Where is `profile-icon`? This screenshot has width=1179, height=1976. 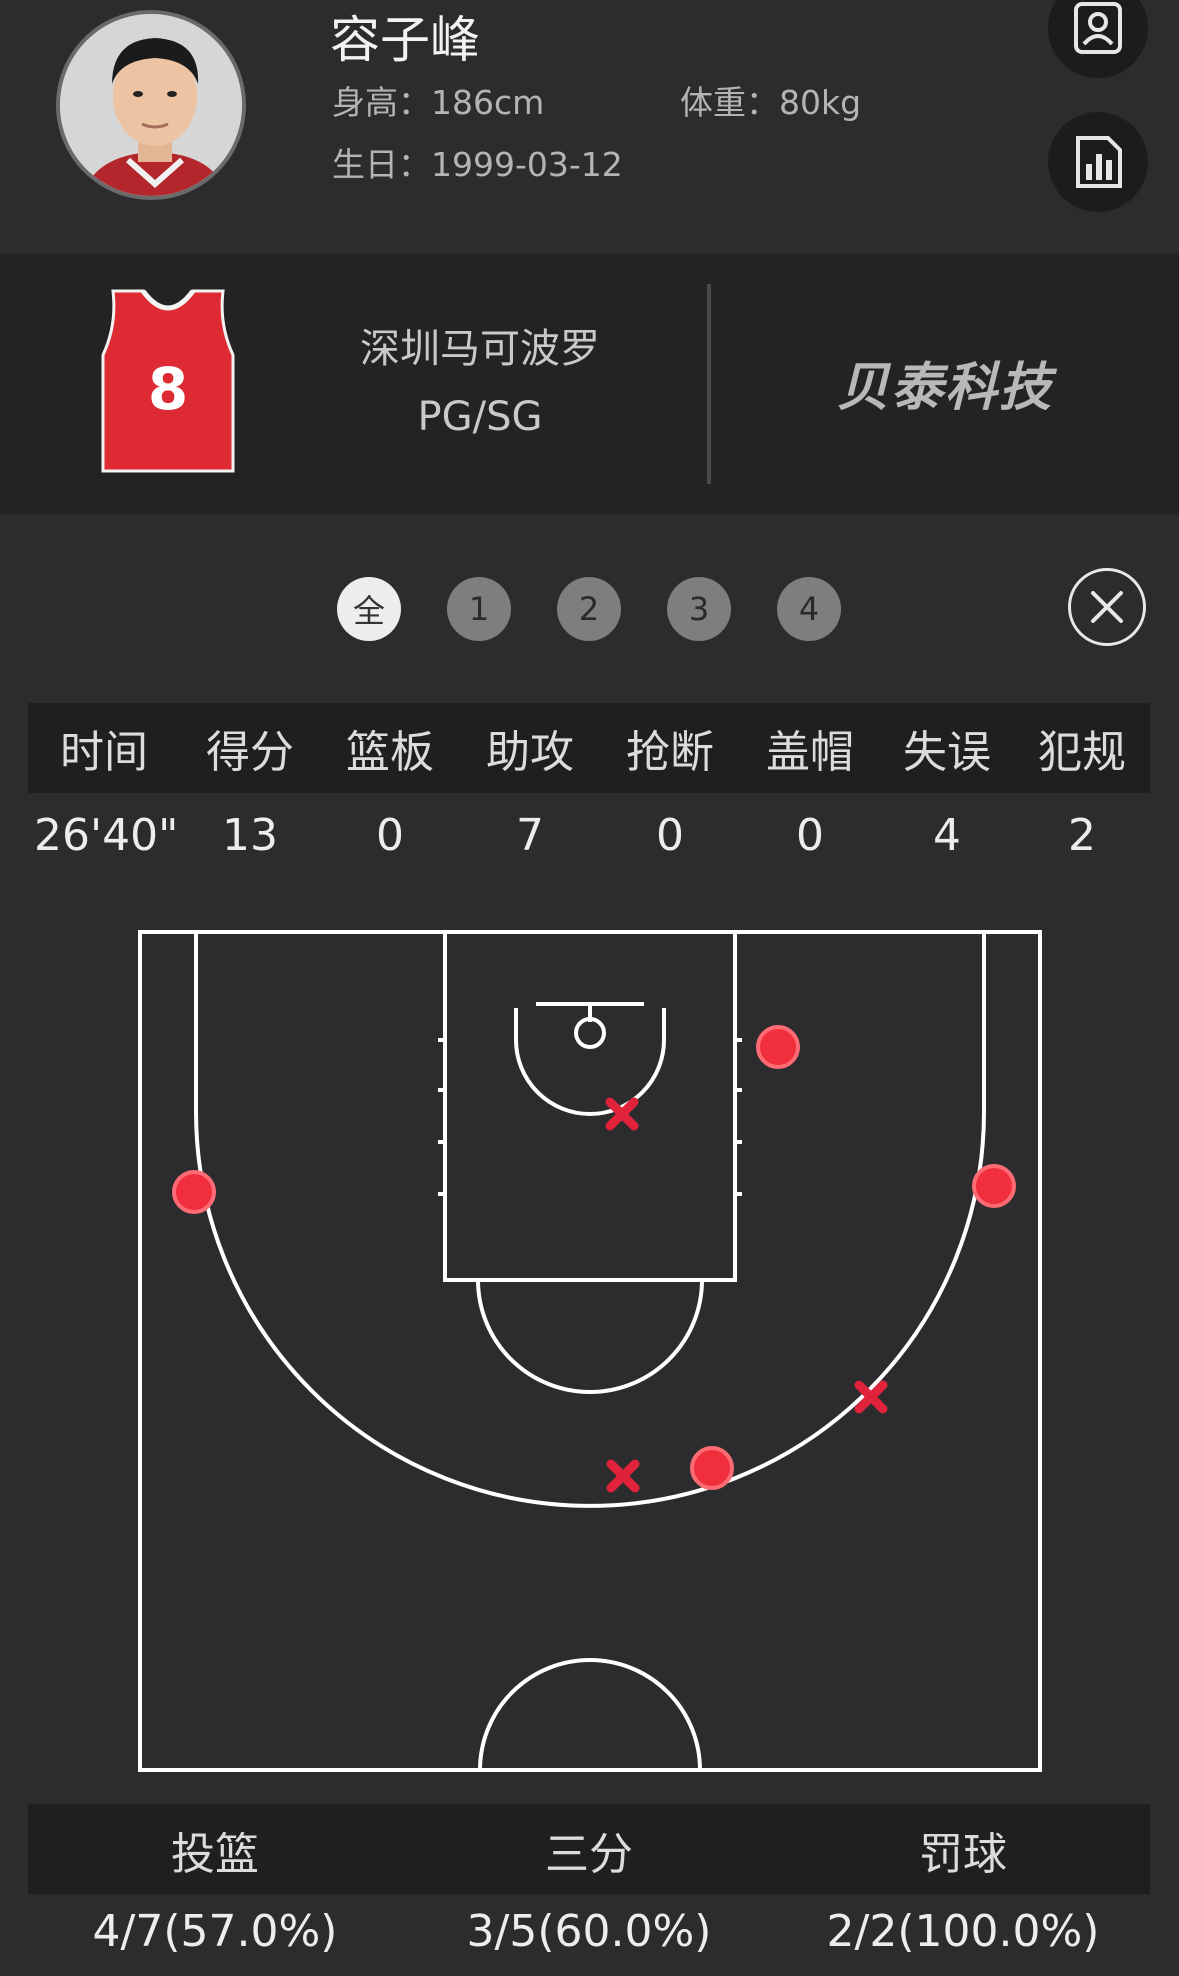
profile-icon is located at coordinates (1098, 28).